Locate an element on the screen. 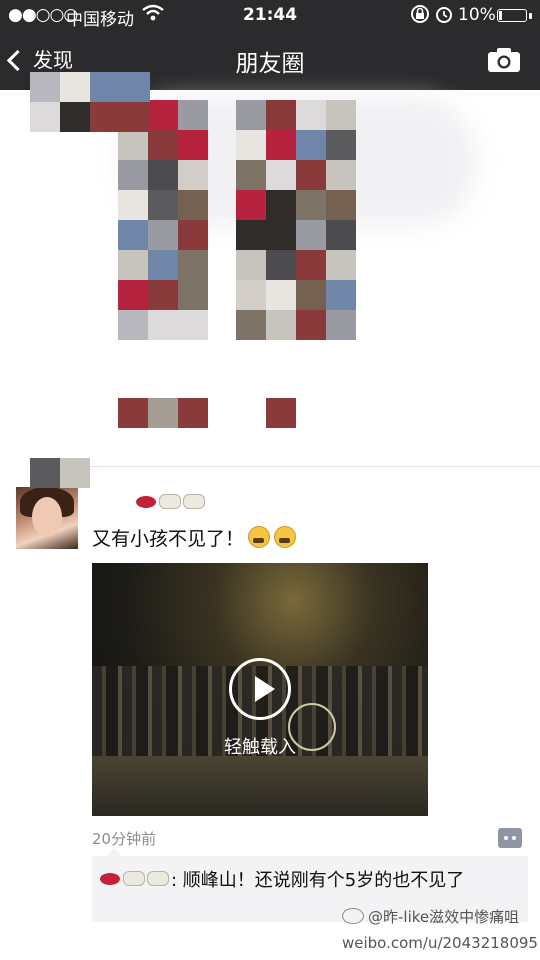 Image resolution: width=540 pixels, height=960 pixels. play-triangle is located at coordinates (265, 689).